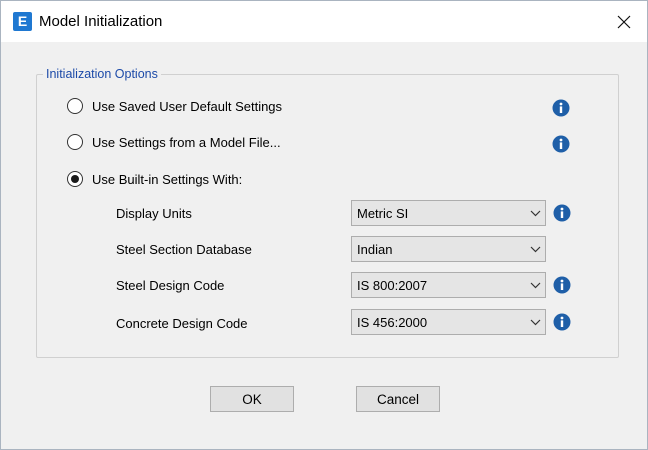  I want to click on dropdown-value: Metric SI, so click(383, 213).